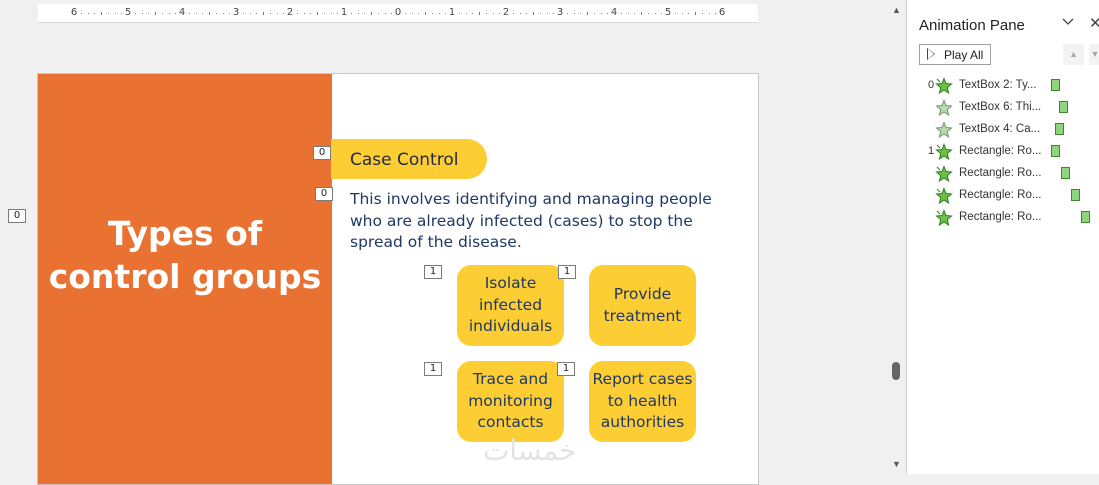 This screenshot has width=1099, height=485. I want to click on card-isolate: Isolate infected individuals, so click(510, 305).